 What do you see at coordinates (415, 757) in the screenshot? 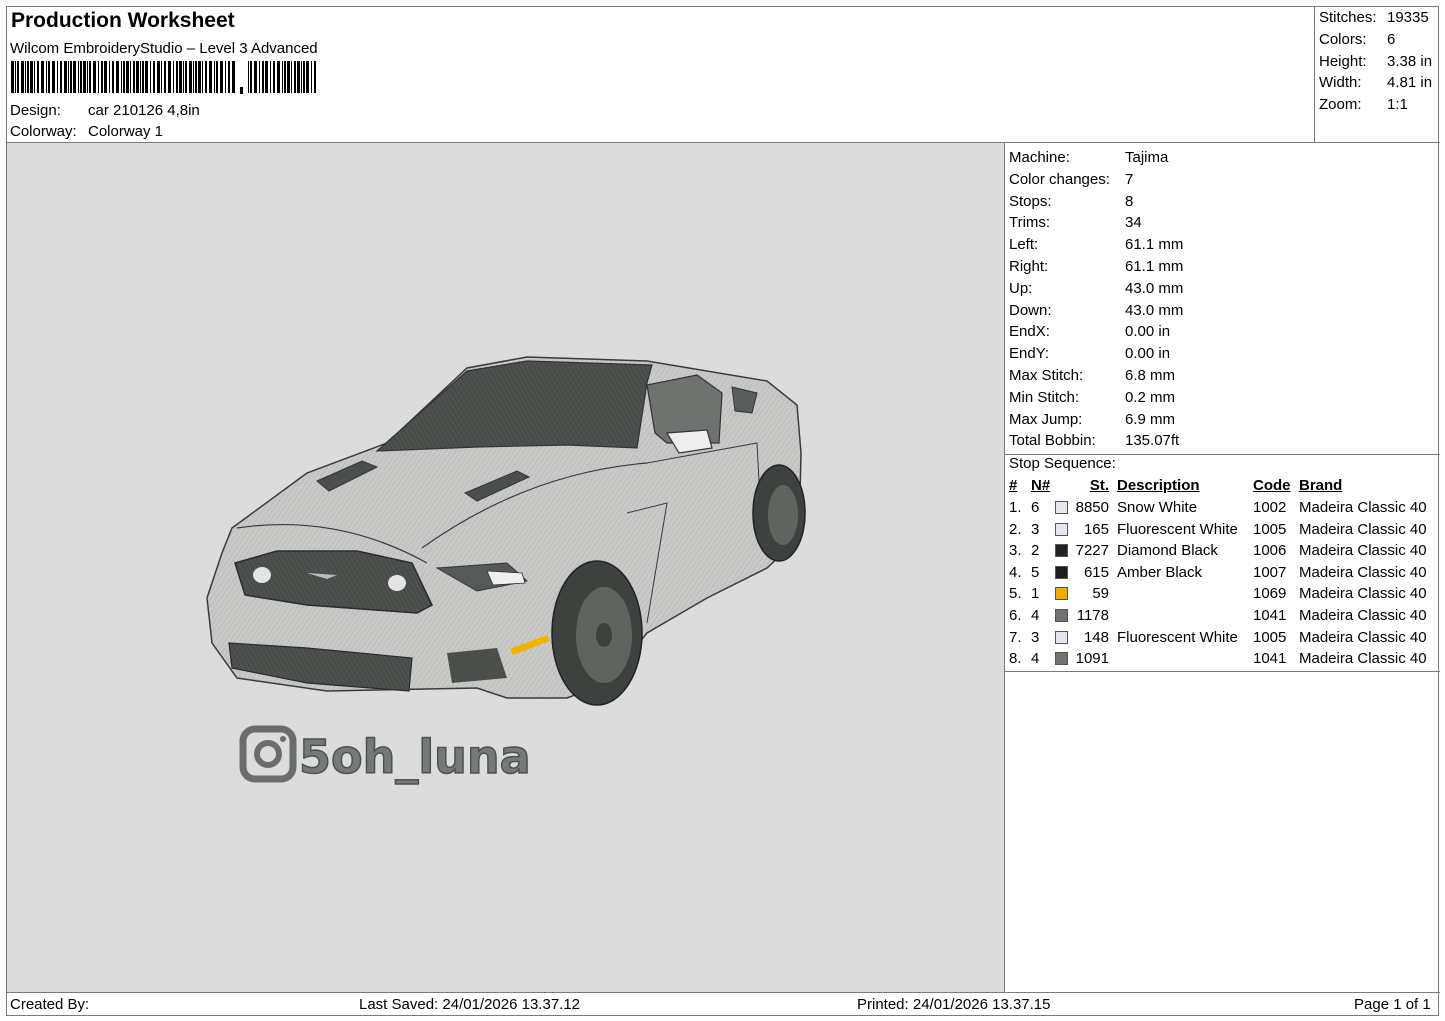
I see `instagram-handle-text: 5oh_luna` at bounding box center [415, 757].